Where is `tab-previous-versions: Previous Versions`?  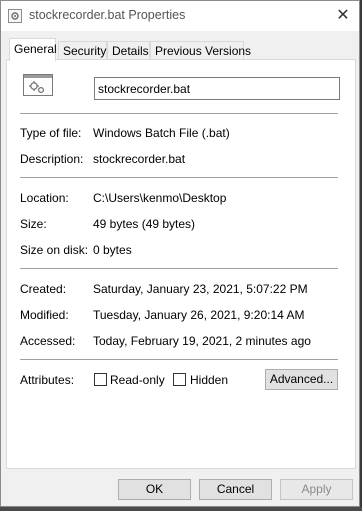 tab-previous-versions: Previous Versions is located at coordinates (200, 50).